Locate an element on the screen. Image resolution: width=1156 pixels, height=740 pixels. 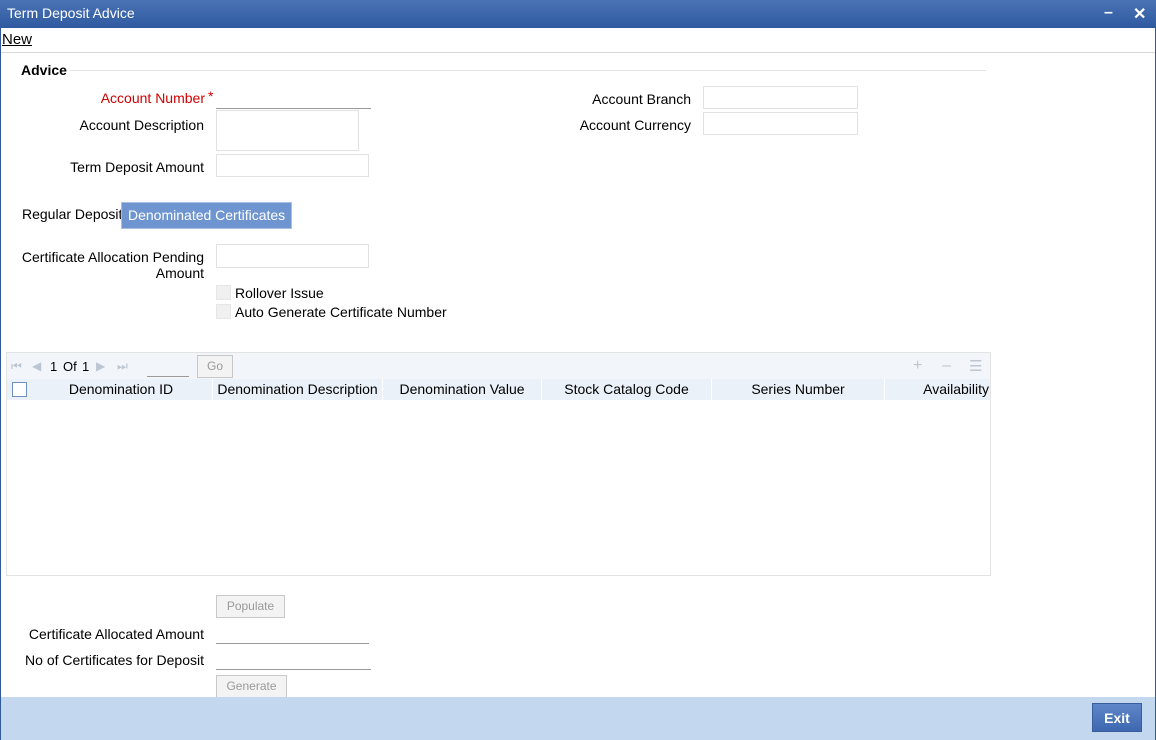
previous-page-icon: ◀ is located at coordinates (36, 366).